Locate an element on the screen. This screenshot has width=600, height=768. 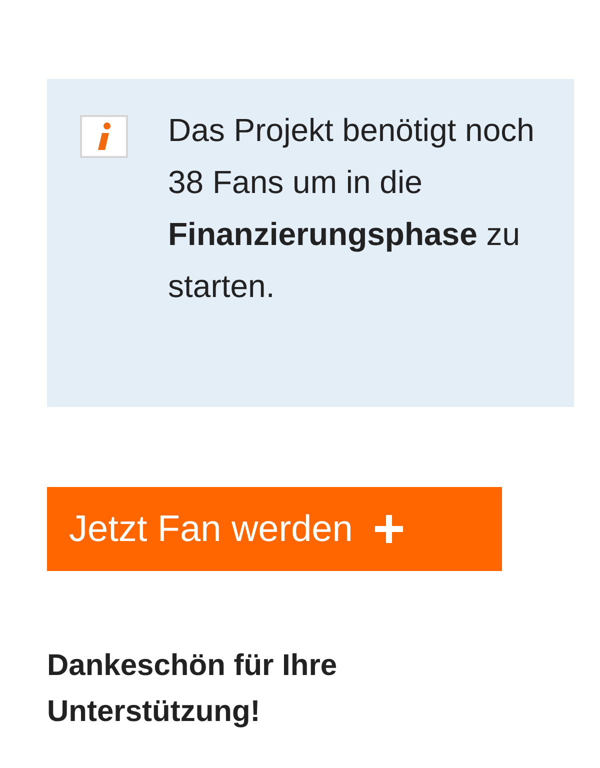
thanks-heading: Dankeschön für Ihre Unterstützung! is located at coordinates (192, 689).